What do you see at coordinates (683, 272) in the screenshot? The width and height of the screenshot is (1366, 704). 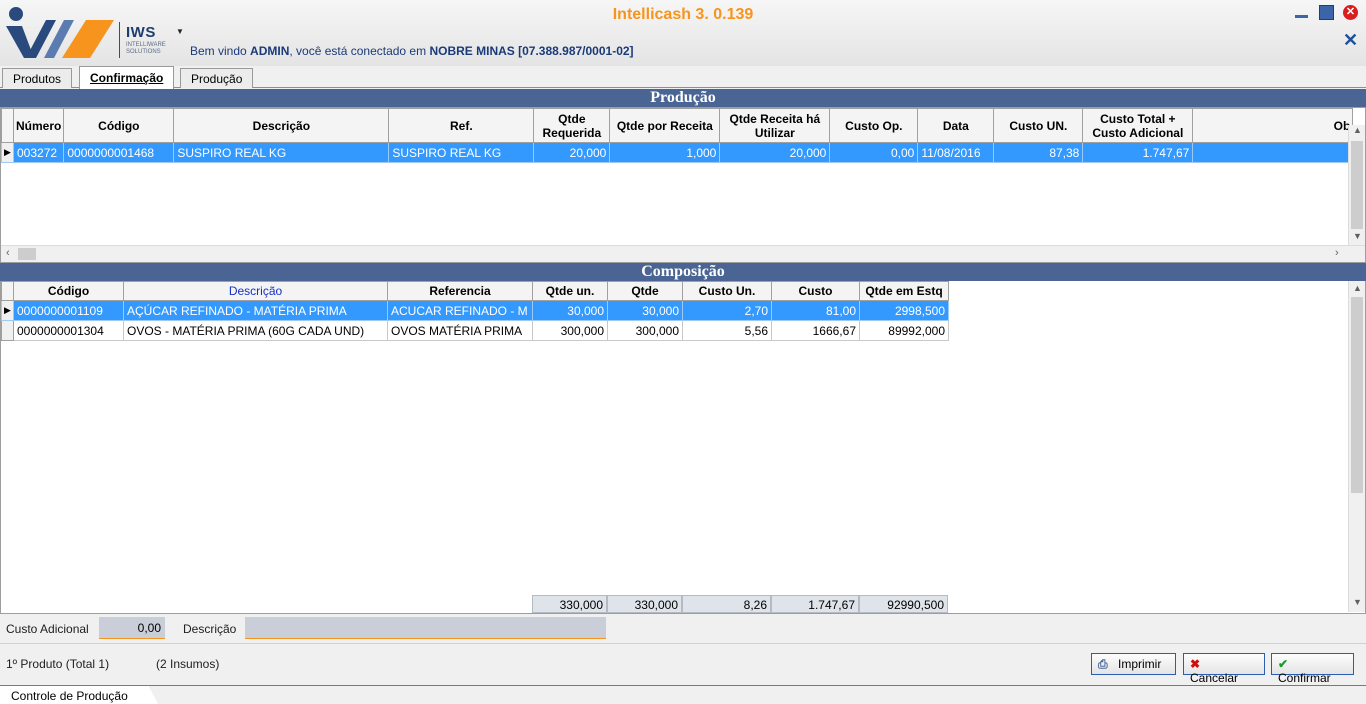 I see `composicao-title: Composição` at bounding box center [683, 272].